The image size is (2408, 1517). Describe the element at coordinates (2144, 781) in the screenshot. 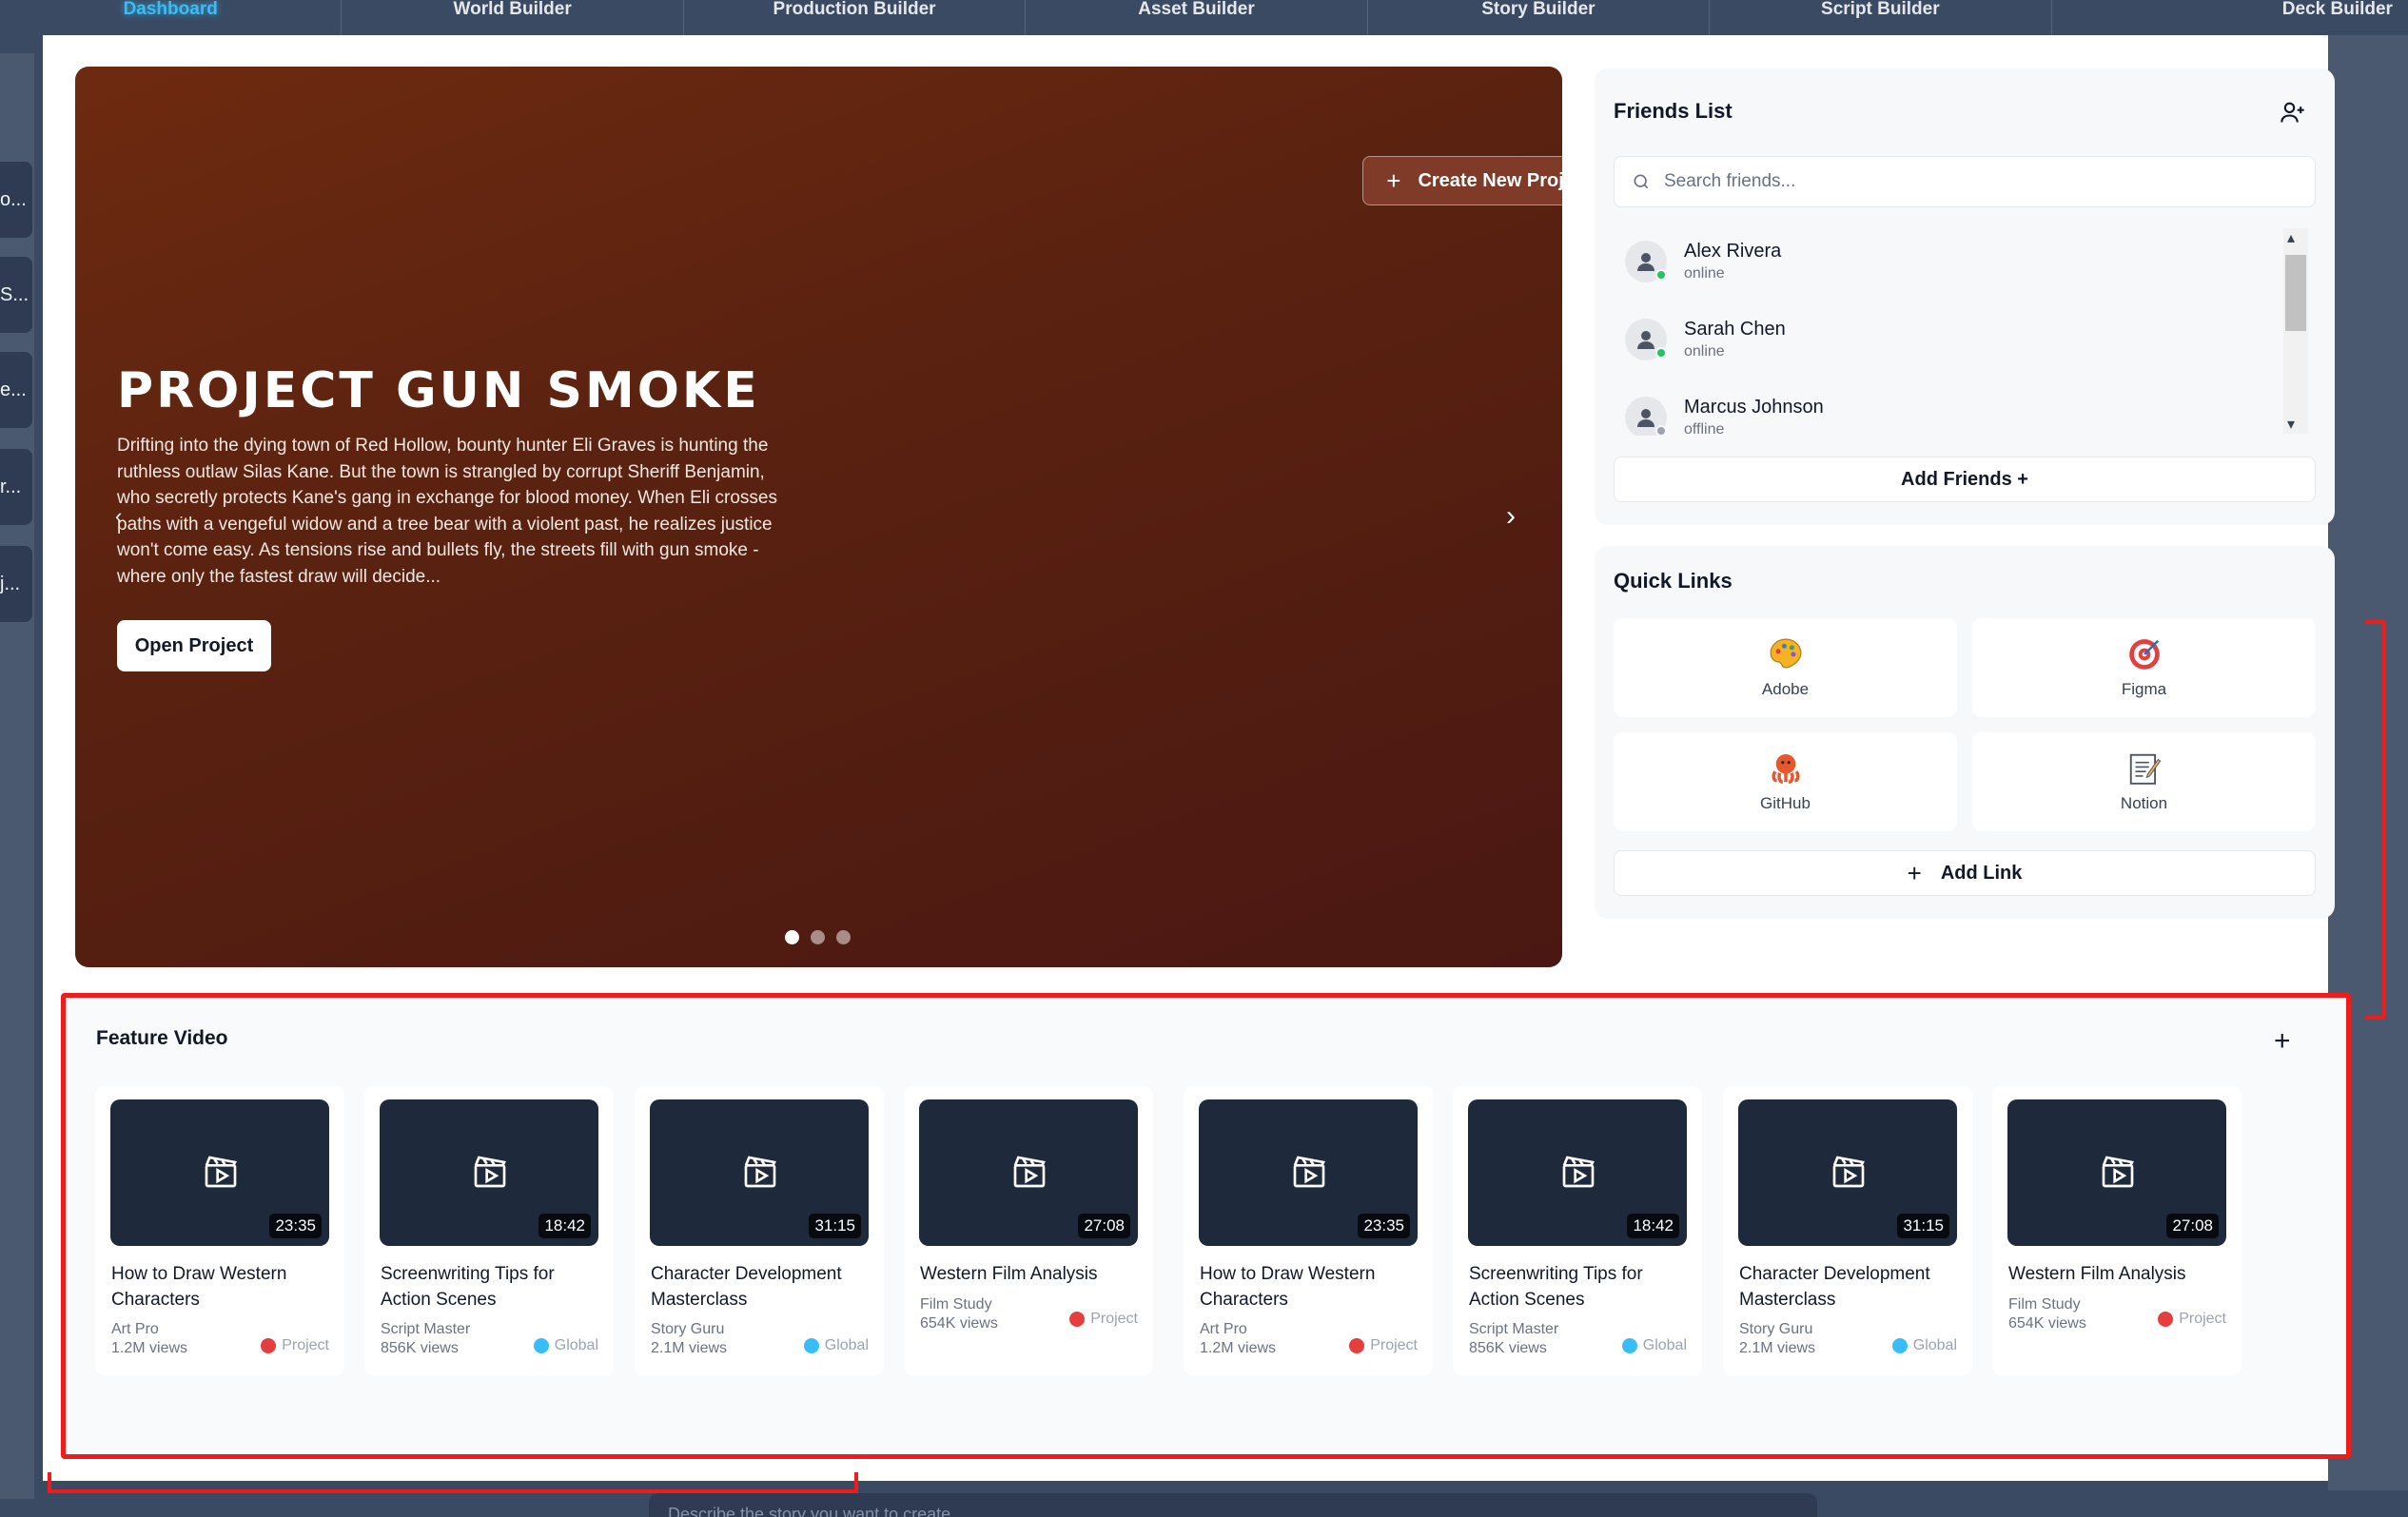

I see `quick-link-notion: Notion` at that location.